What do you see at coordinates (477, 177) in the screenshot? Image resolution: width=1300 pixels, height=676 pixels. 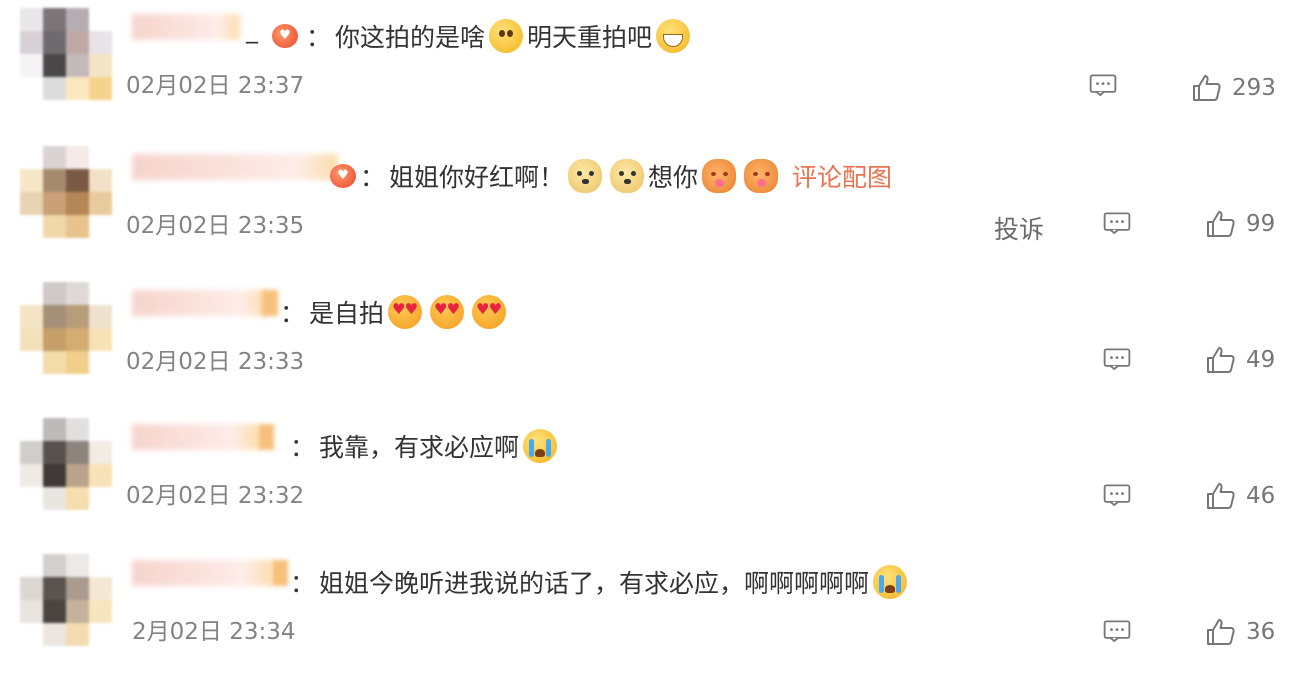 I see `comment-text: 姐姐你好红啊！` at bounding box center [477, 177].